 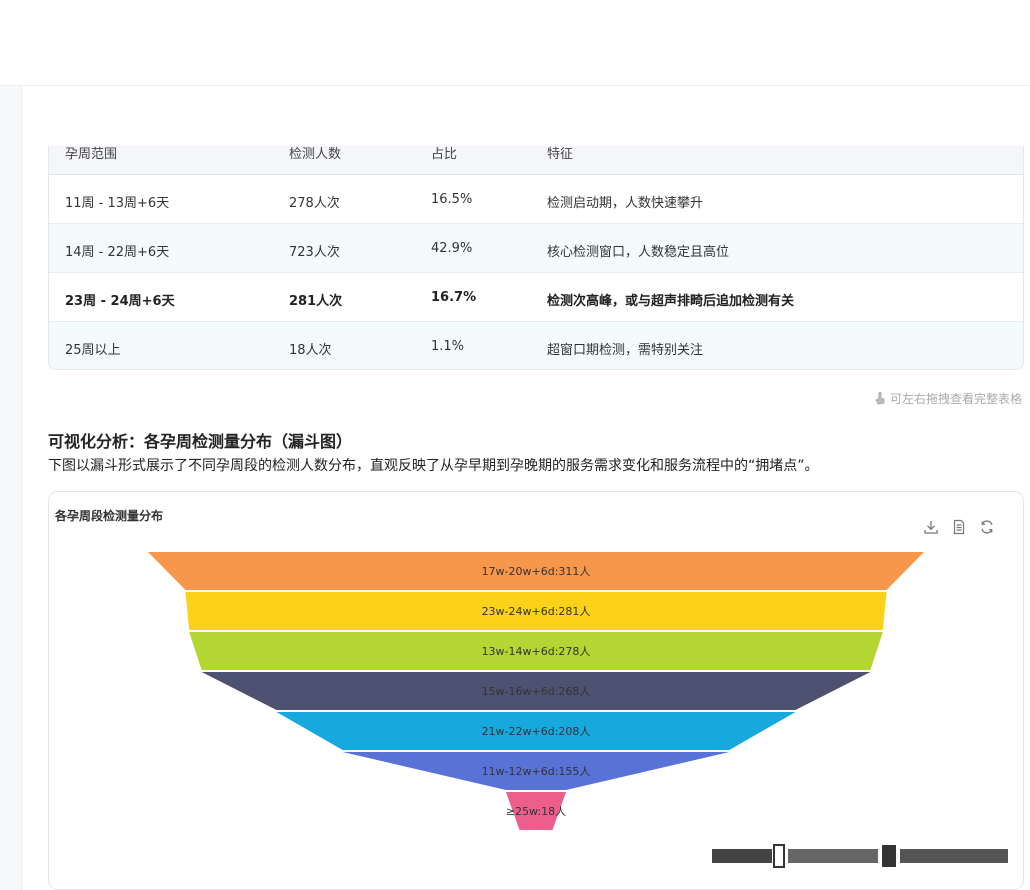 I want to click on refresh-icon, so click(x=987, y=527).